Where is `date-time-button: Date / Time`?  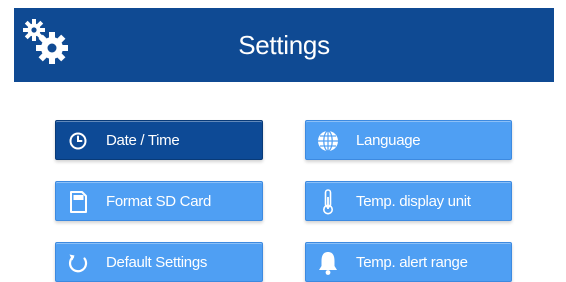
date-time-button: Date / Time is located at coordinates (159, 140).